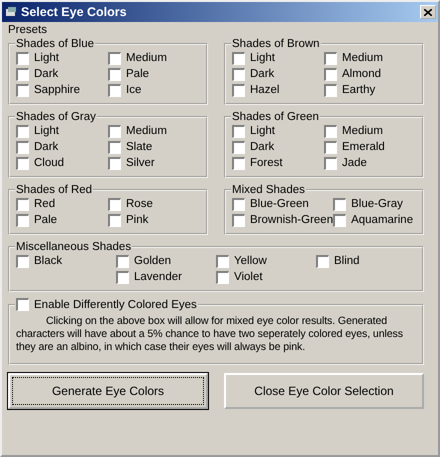  I want to click on checkbox-option: Emerald, so click(354, 147).